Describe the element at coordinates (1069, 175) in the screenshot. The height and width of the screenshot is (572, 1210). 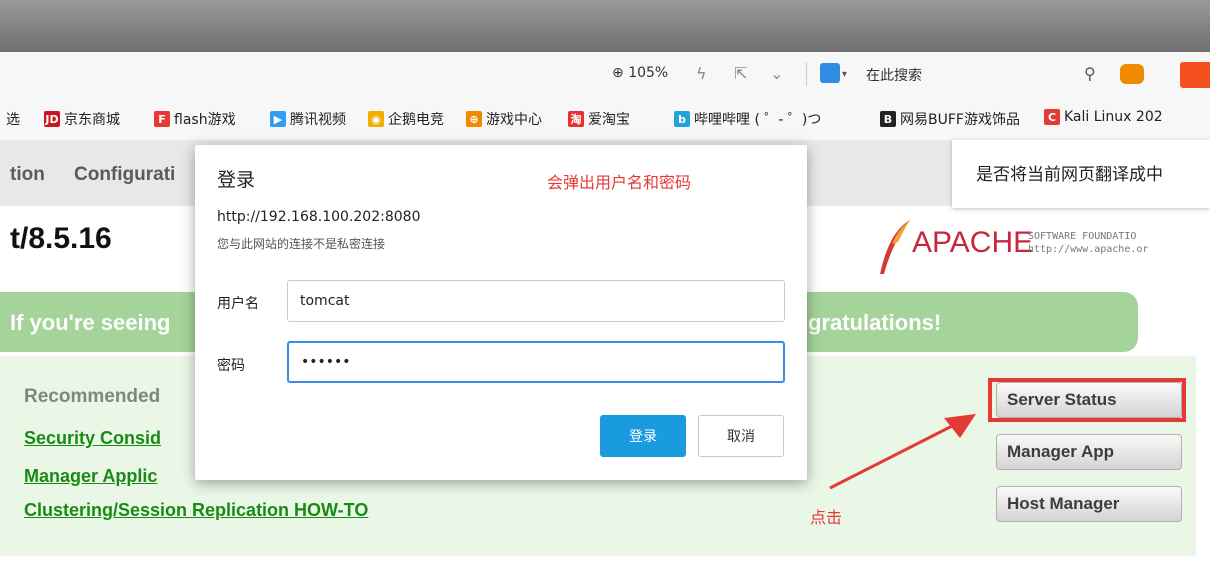
I see `translate-prompt-text: 是否将当前网页翻译成中` at that location.